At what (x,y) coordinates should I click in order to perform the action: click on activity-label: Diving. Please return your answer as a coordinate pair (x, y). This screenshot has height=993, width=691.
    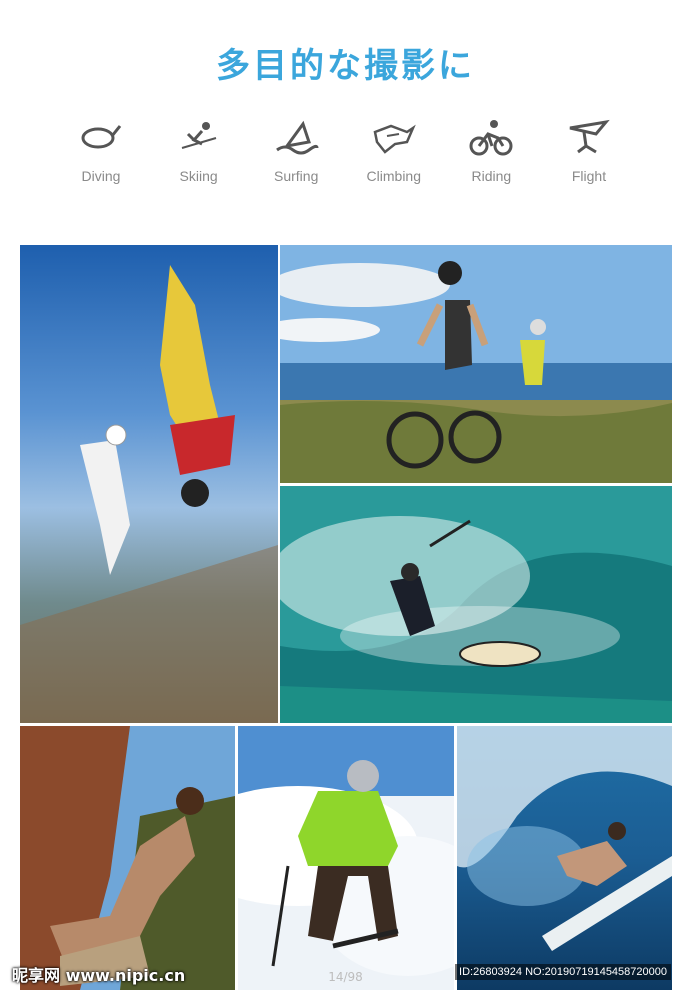
    Looking at the image, I should click on (101, 176).